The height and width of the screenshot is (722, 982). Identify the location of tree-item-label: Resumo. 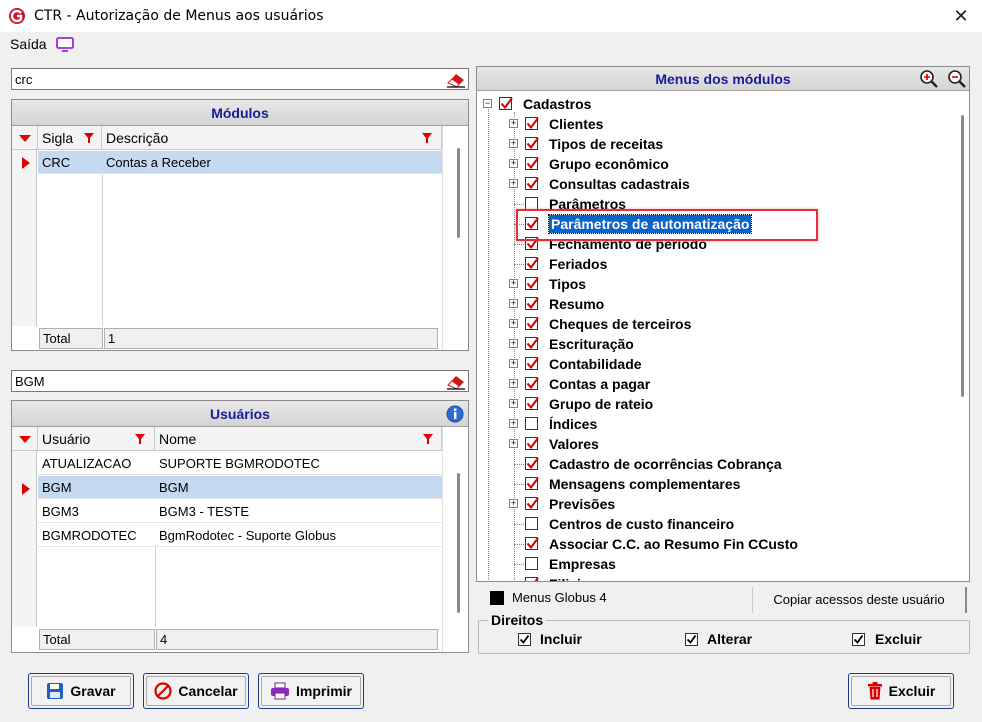
(577, 304).